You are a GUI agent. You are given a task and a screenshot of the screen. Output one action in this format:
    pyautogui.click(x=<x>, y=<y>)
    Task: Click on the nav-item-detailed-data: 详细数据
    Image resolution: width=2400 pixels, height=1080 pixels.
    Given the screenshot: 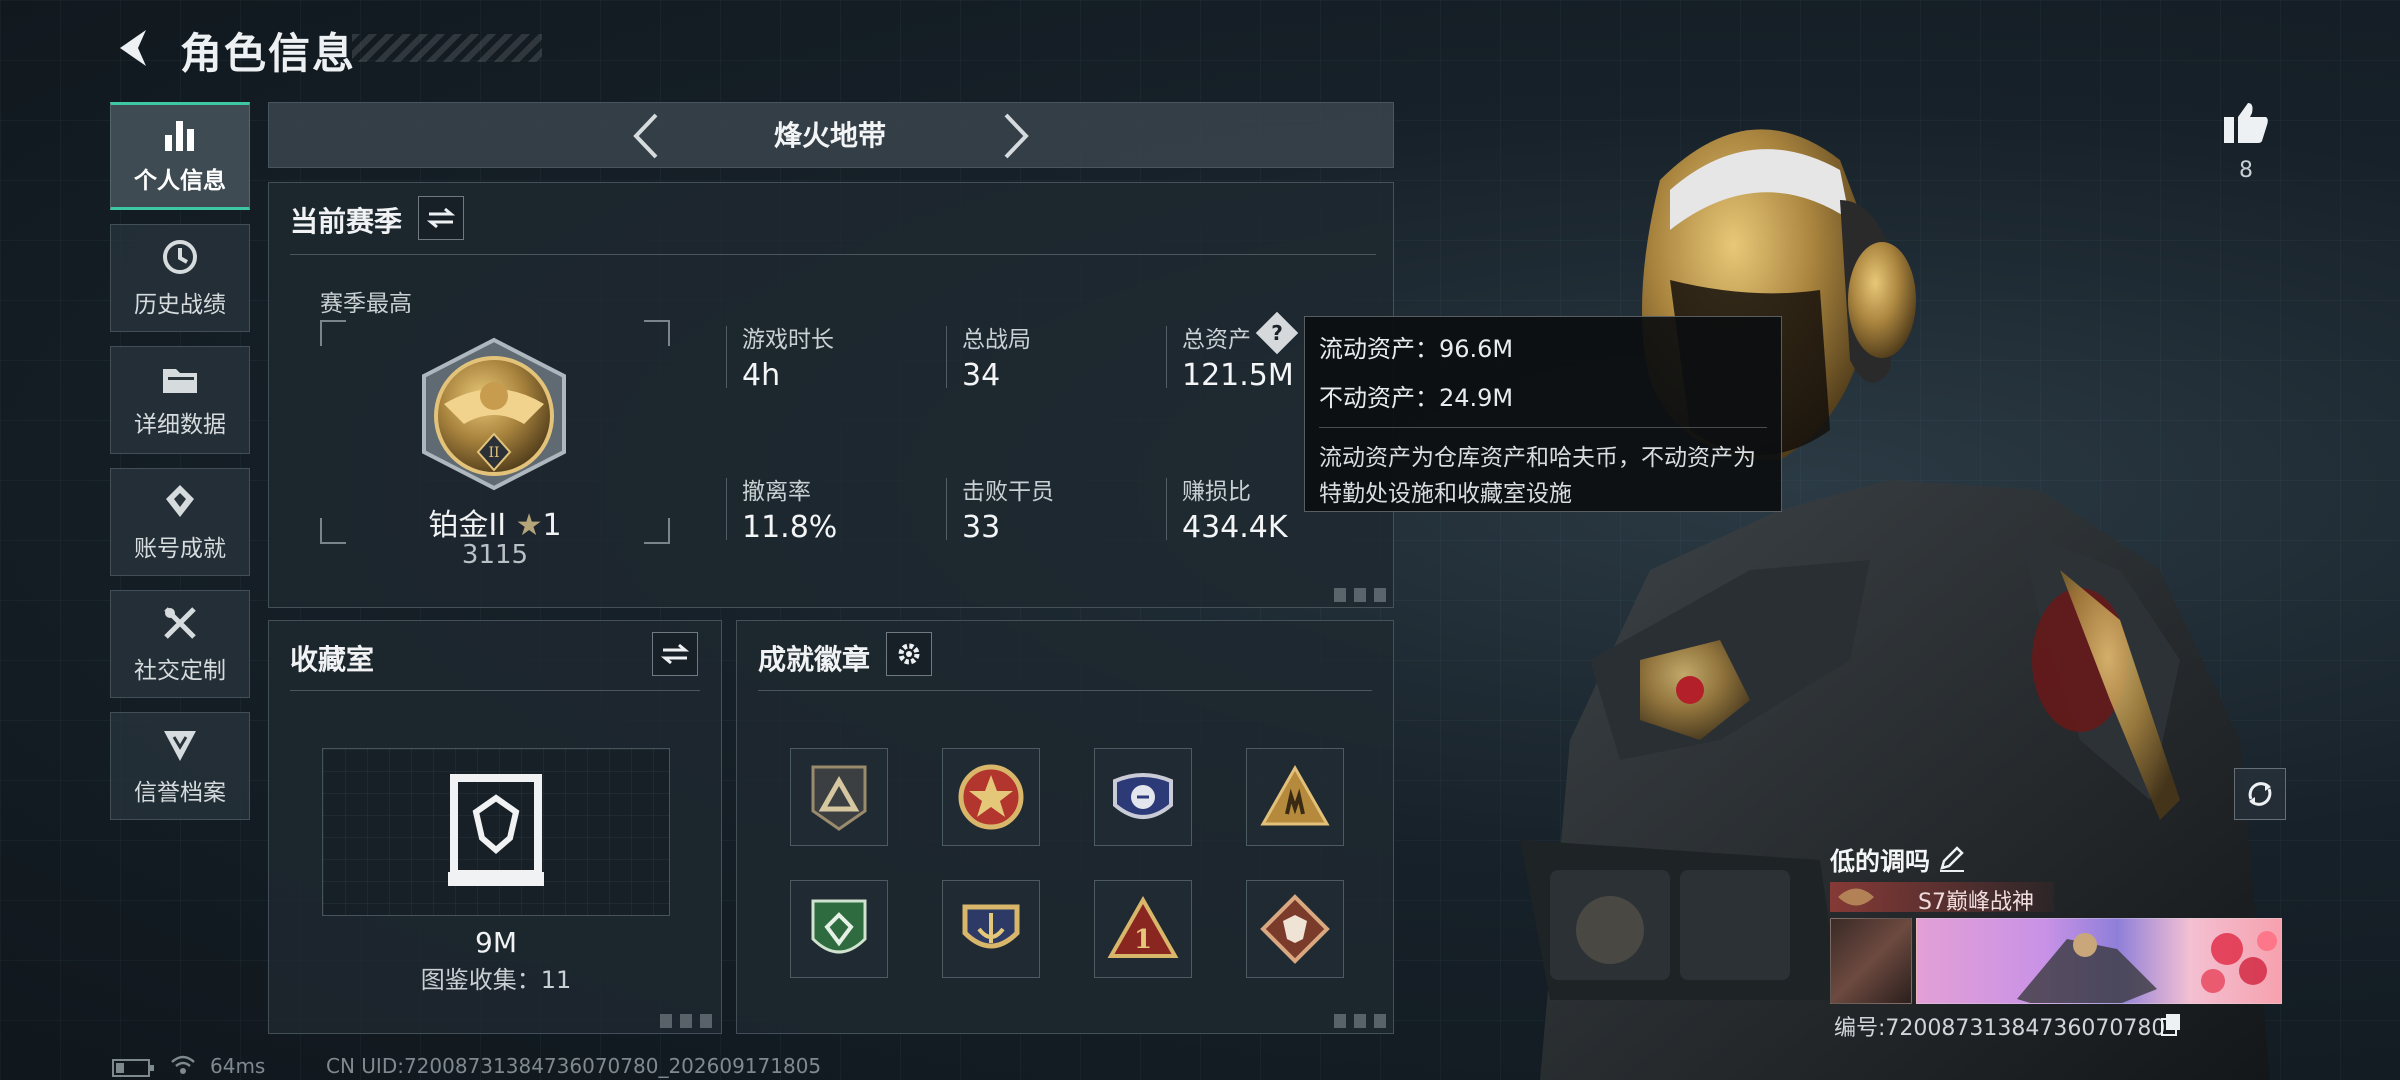 What is the action you would take?
    pyautogui.click(x=180, y=400)
    